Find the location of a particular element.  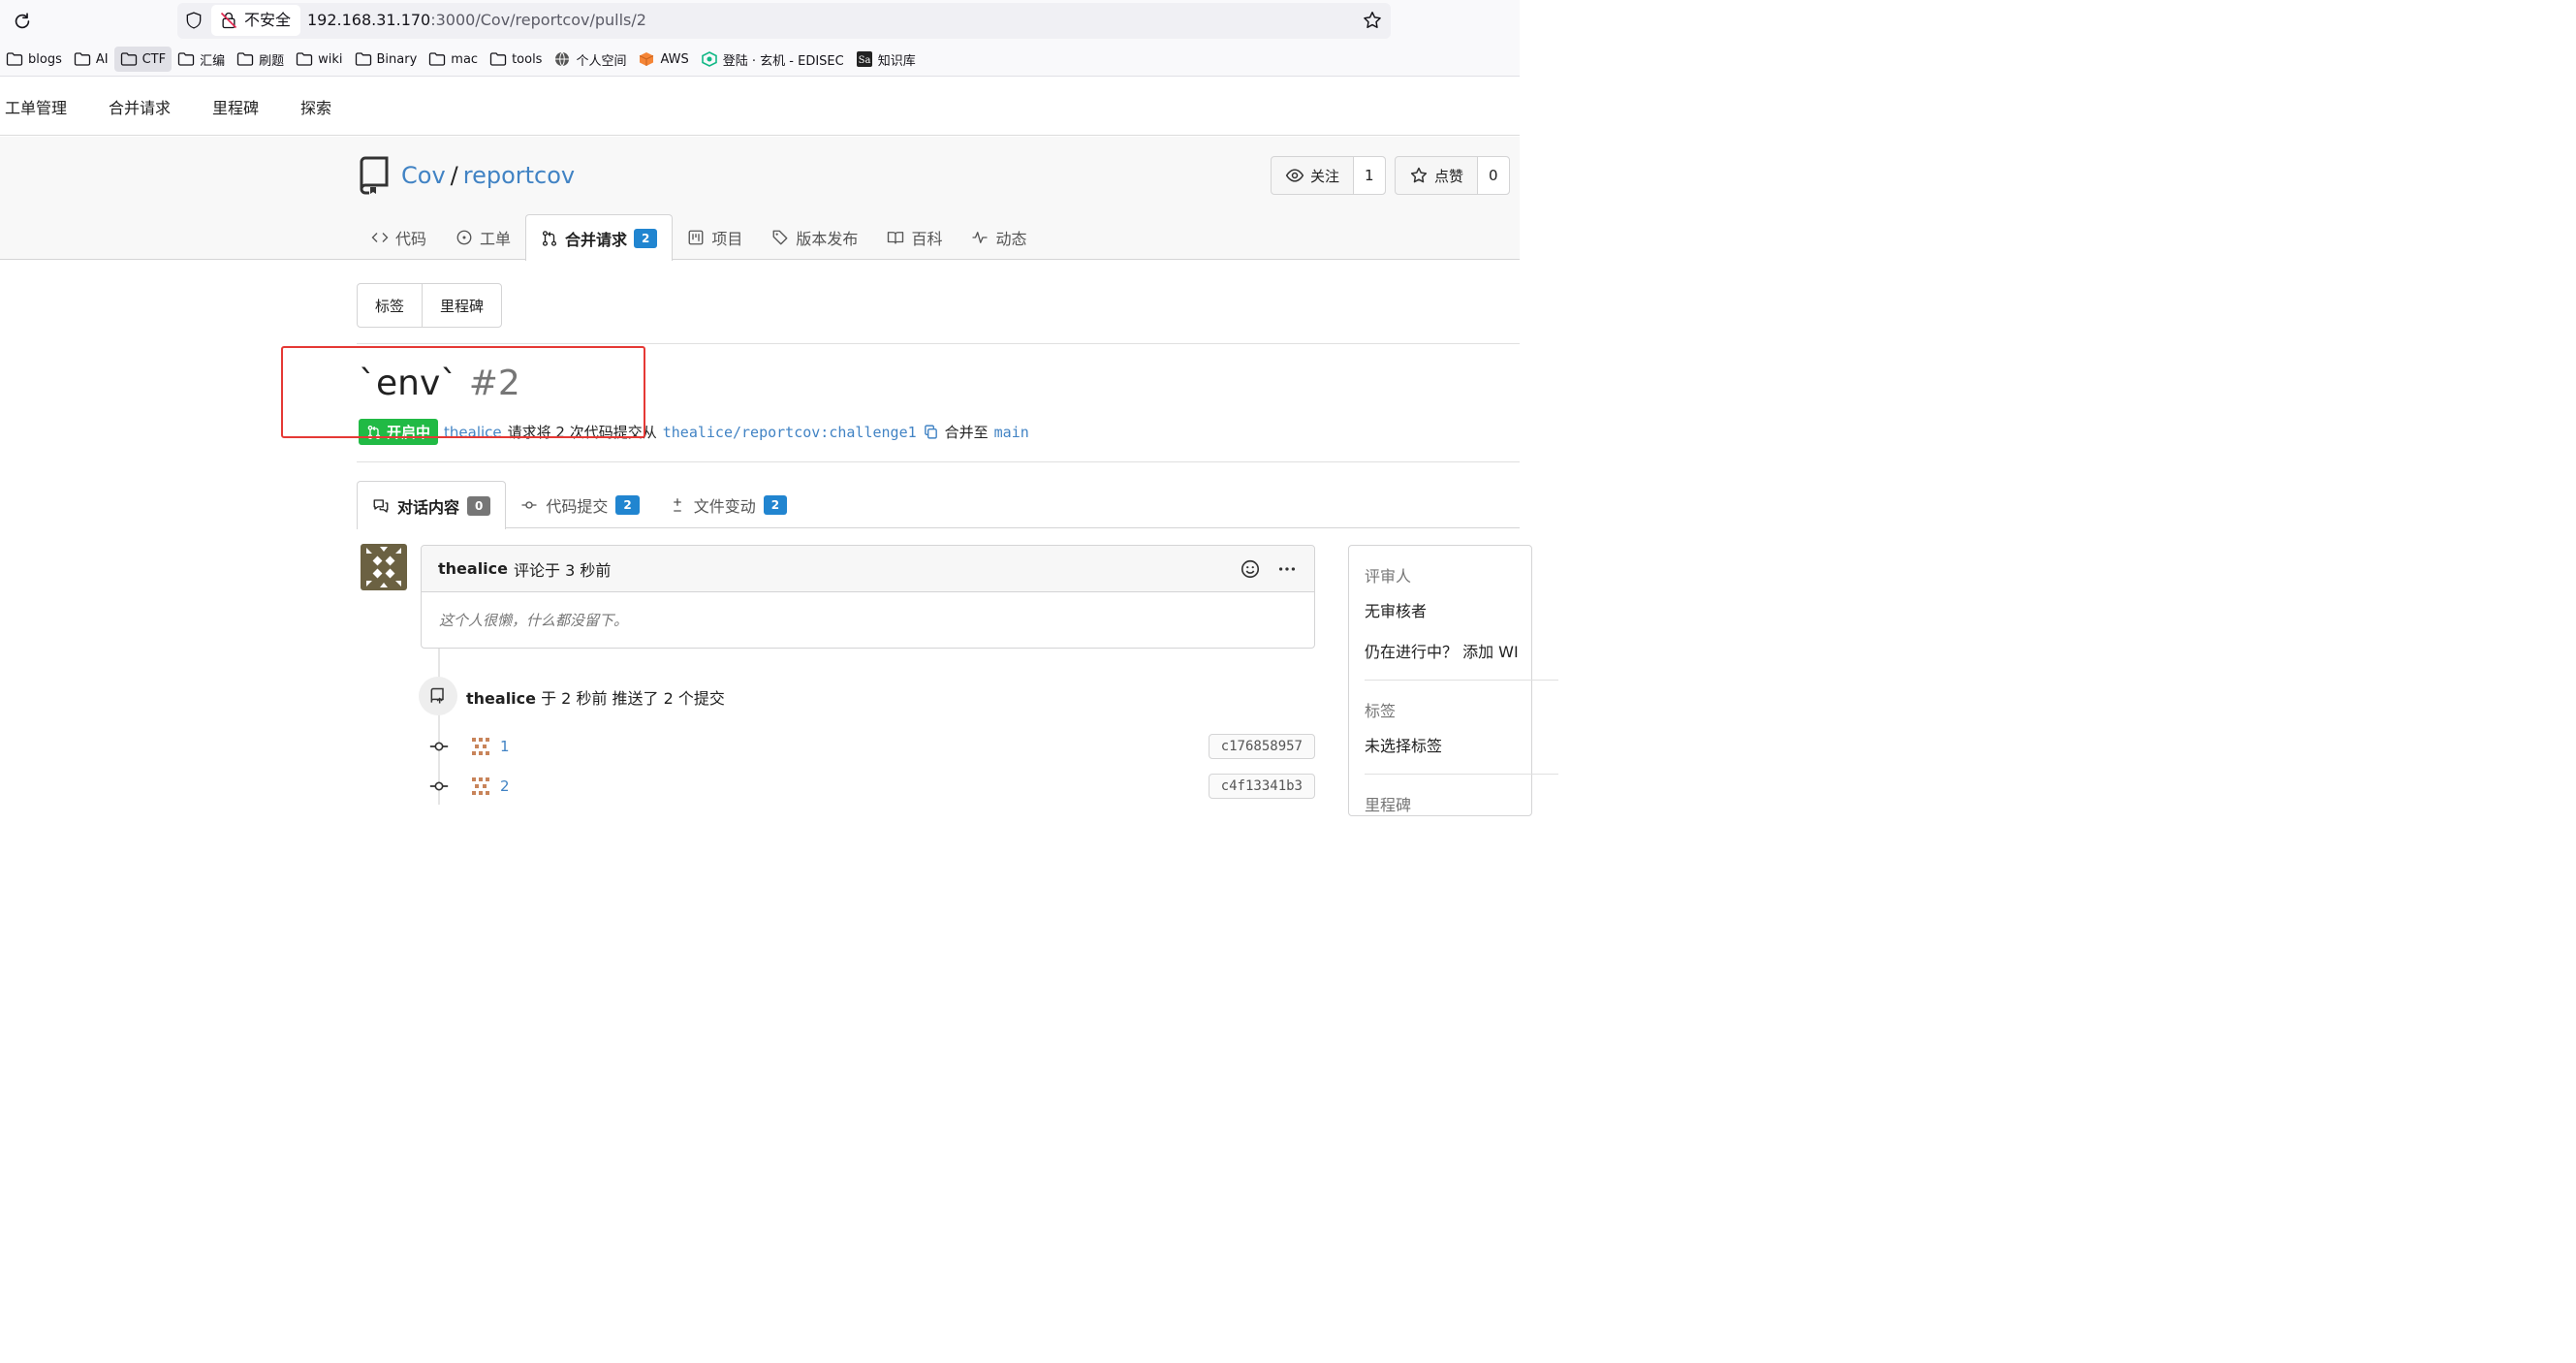

tab-pulls: 合并请求 2 is located at coordinates (599, 237).